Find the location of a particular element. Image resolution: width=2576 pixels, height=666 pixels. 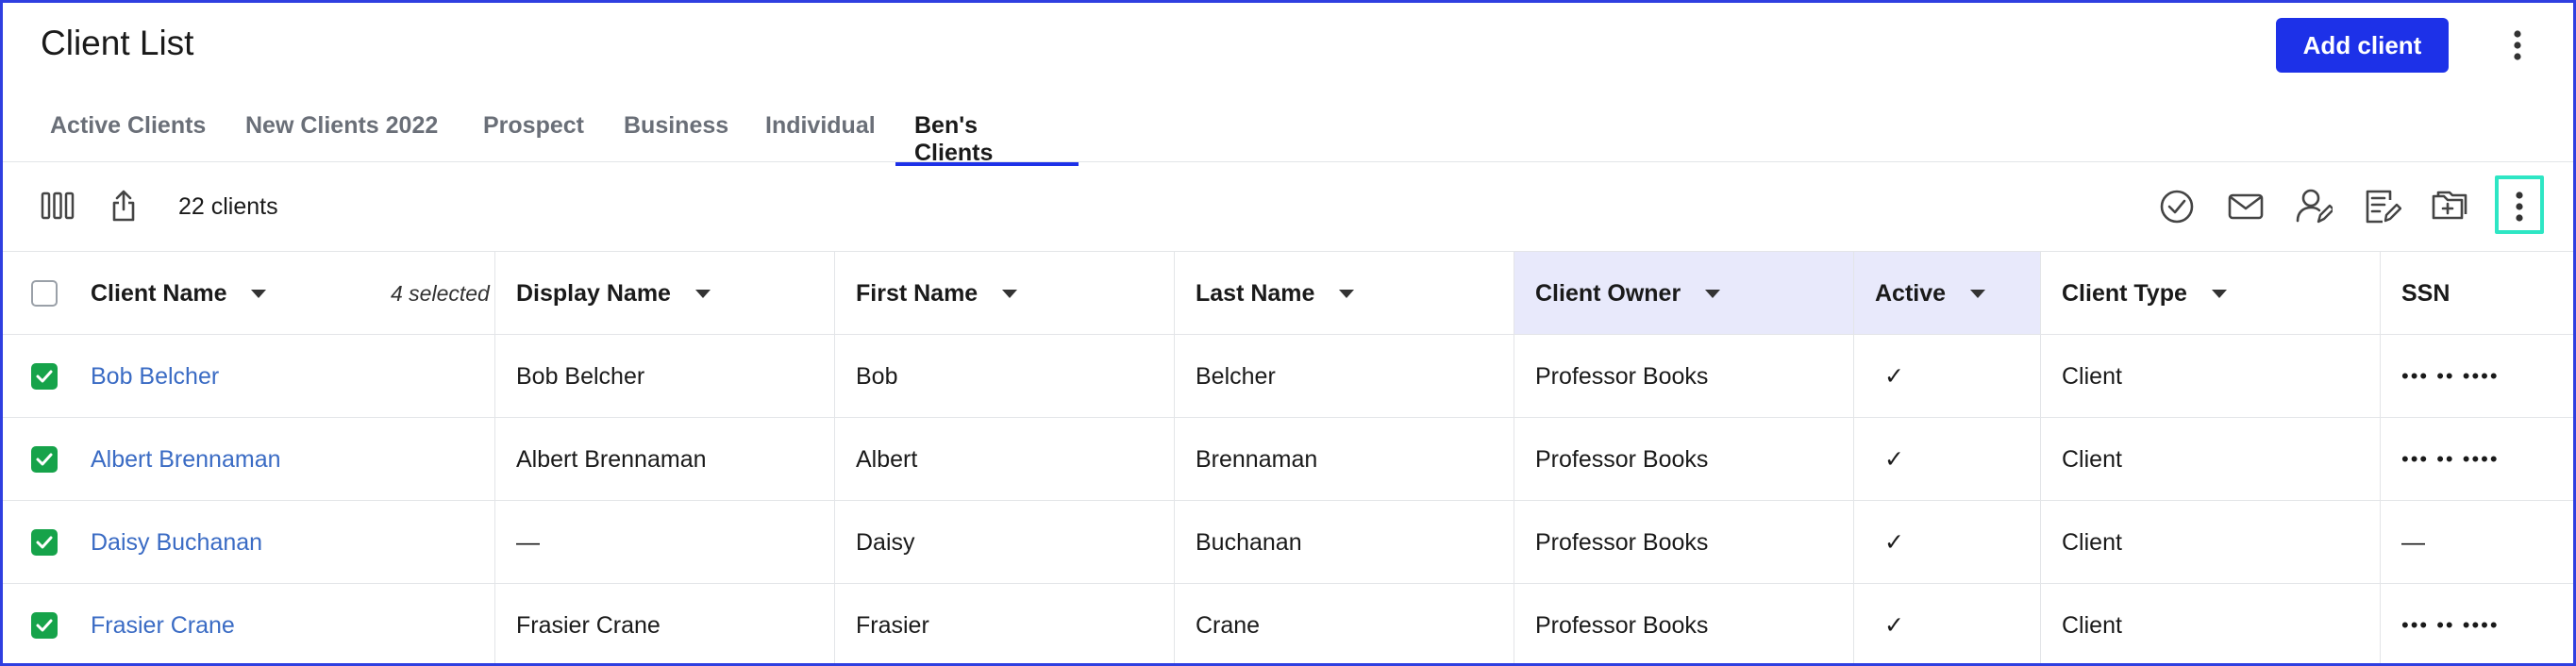

column-label: SSN is located at coordinates (2426, 293).